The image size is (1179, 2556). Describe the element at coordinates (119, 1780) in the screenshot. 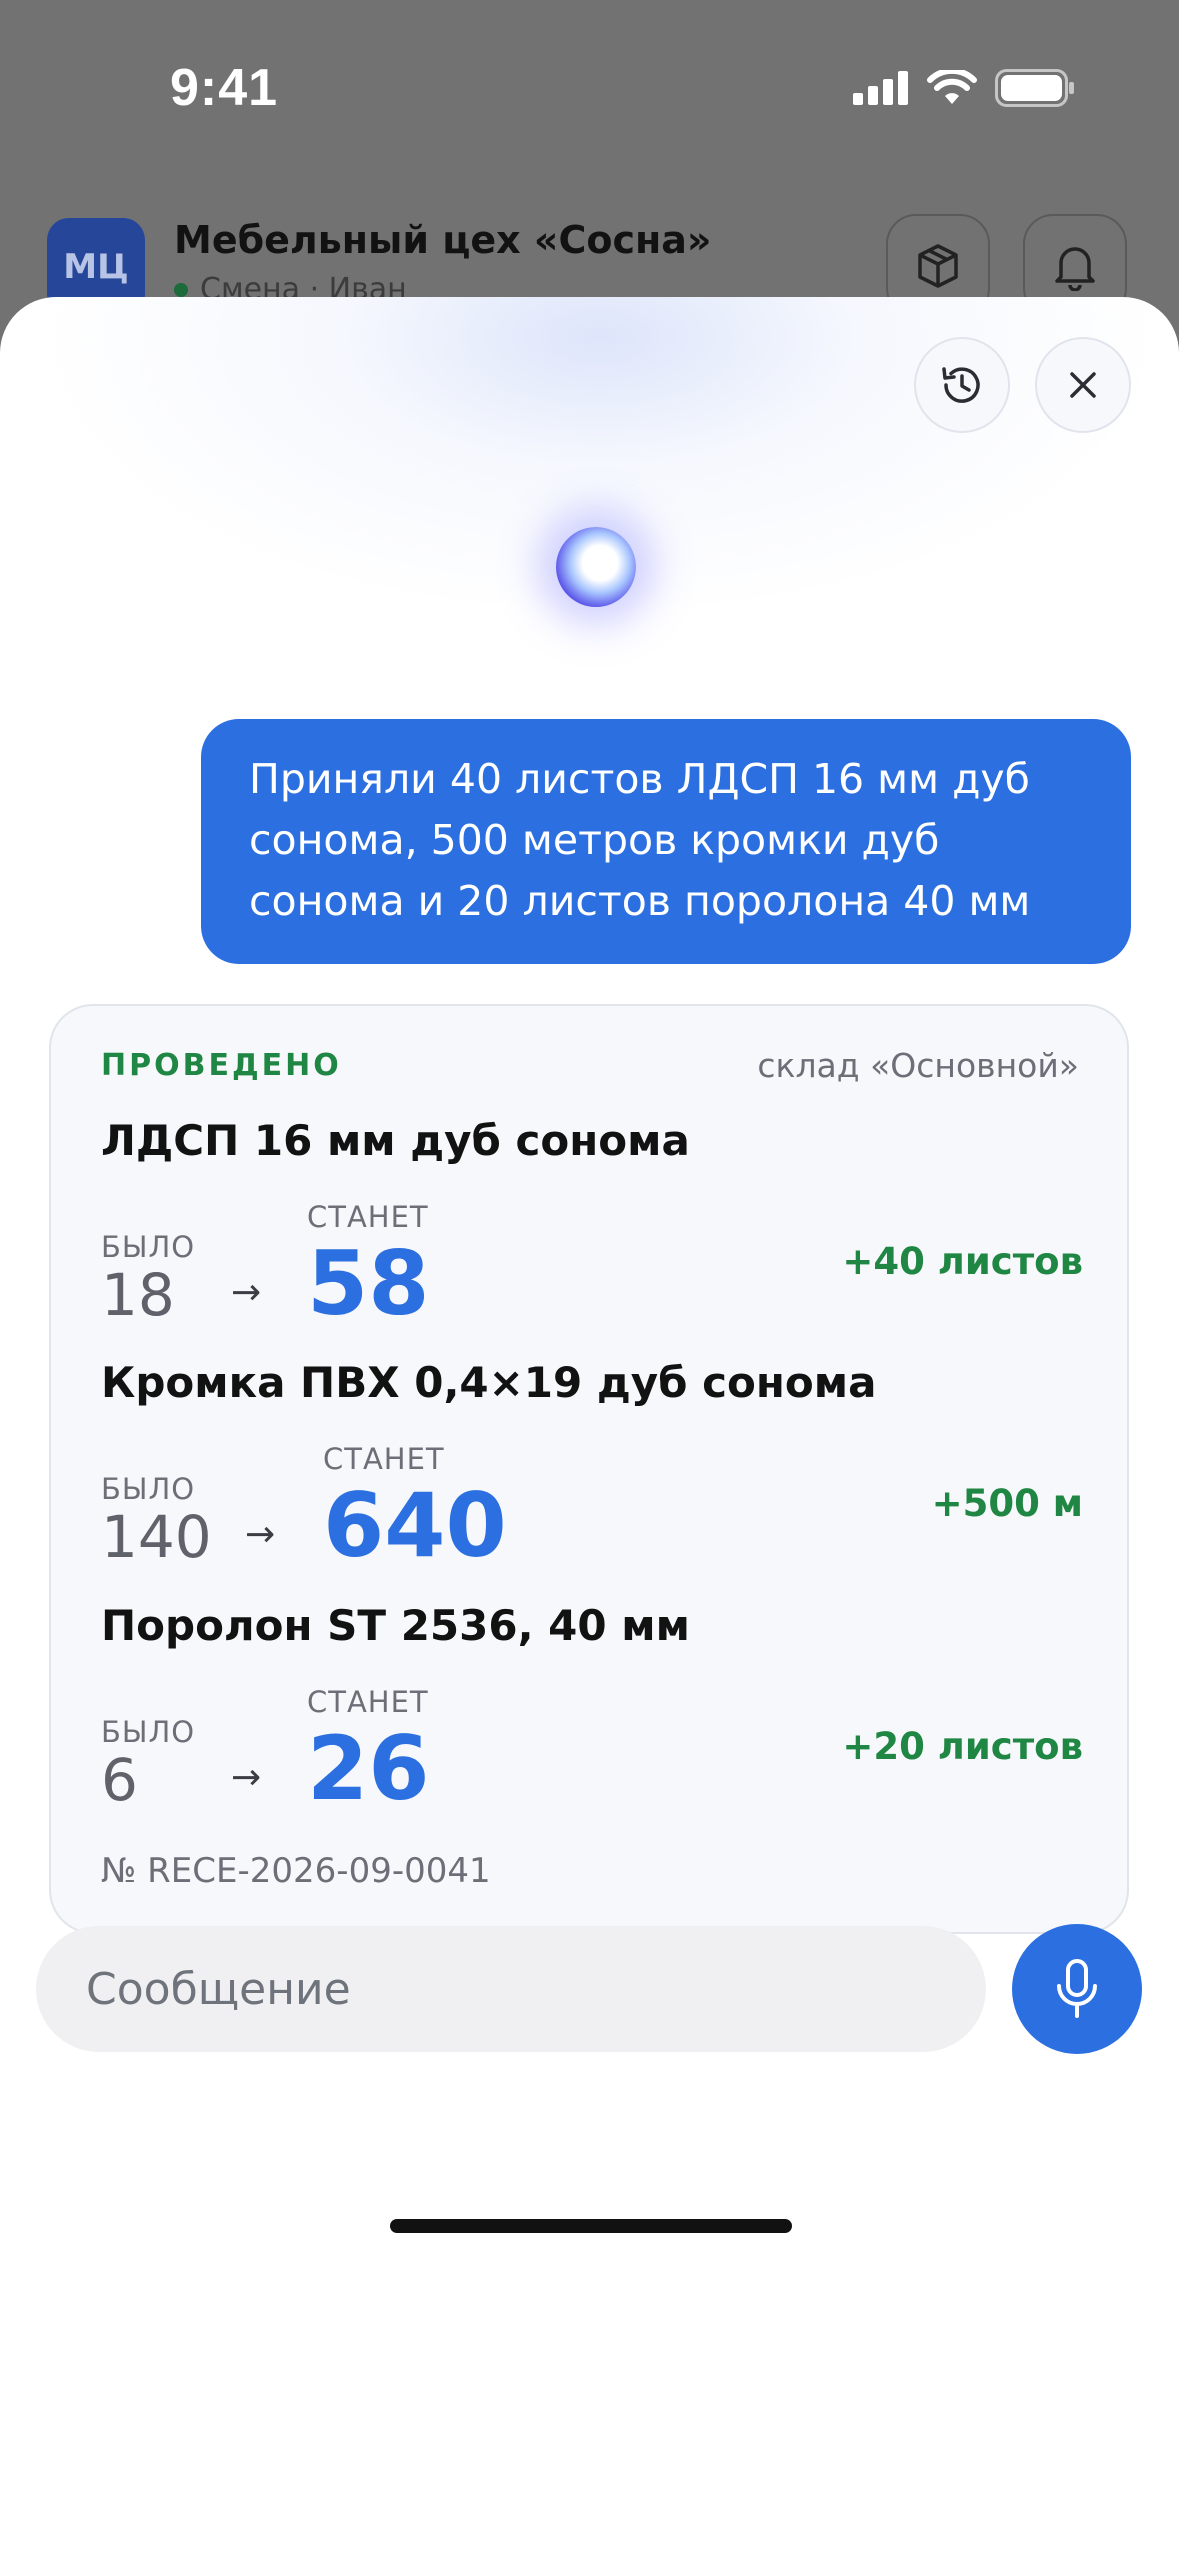

I see `was-value: 6` at that location.